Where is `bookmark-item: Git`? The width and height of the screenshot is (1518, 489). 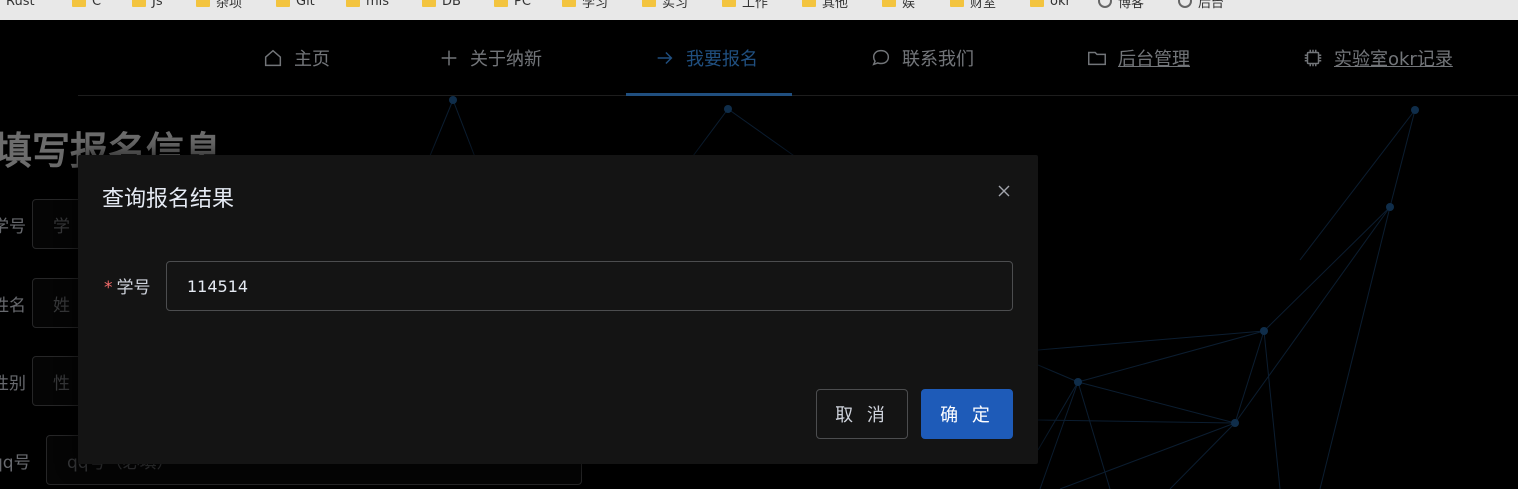 bookmark-item: Git is located at coordinates (295, 5).